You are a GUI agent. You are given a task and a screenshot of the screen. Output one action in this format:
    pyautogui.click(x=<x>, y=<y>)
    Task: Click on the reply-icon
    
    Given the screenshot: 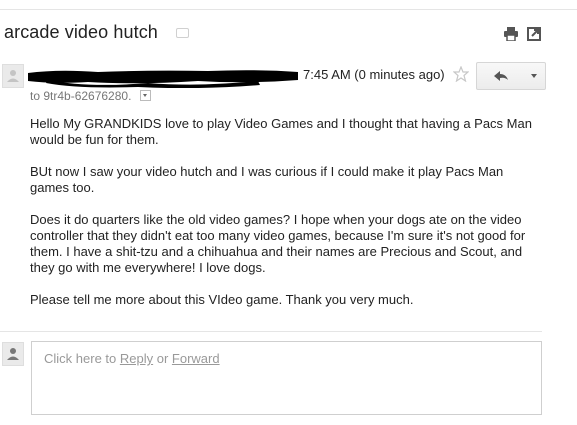 What is the action you would take?
    pyautogui.click(x=501, y=76)
    